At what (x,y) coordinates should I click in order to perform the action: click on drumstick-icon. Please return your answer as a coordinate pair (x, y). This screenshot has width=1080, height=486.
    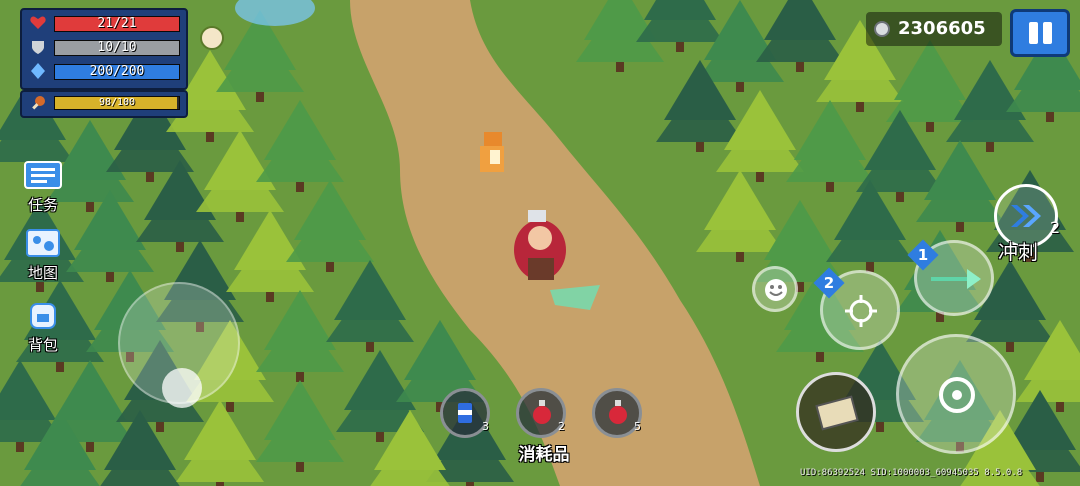
    Looking at the image, I should click on (38, 103).